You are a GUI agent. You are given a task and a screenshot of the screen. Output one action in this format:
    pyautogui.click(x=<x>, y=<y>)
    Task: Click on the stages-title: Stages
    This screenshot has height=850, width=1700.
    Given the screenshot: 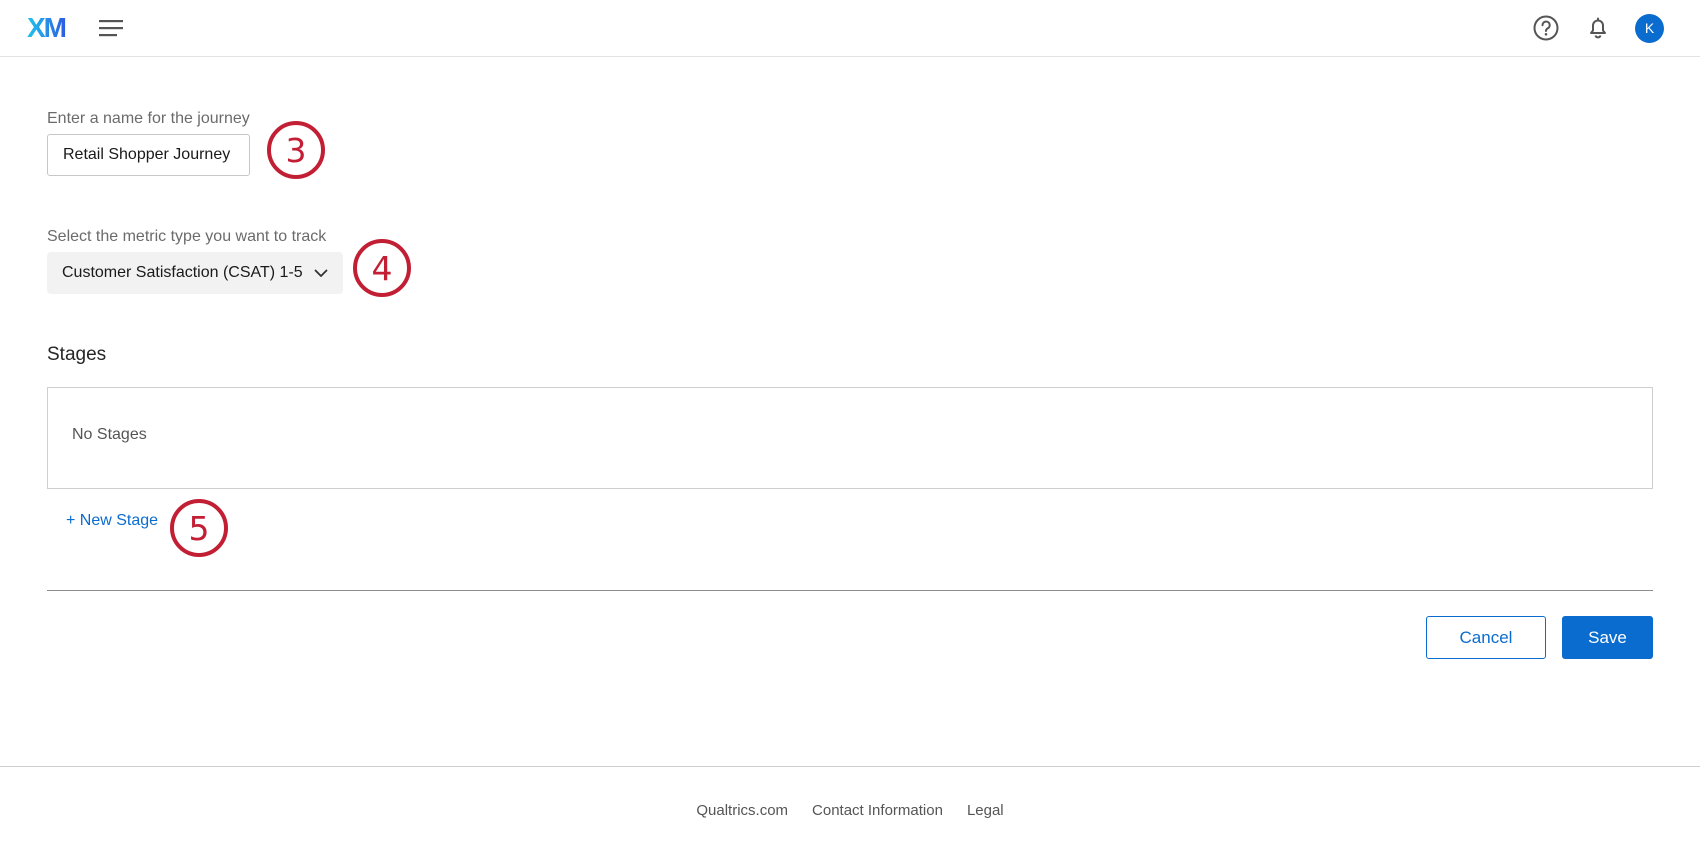 What is the action you would take?
    pyautogui.click(x=77, y=354)
    